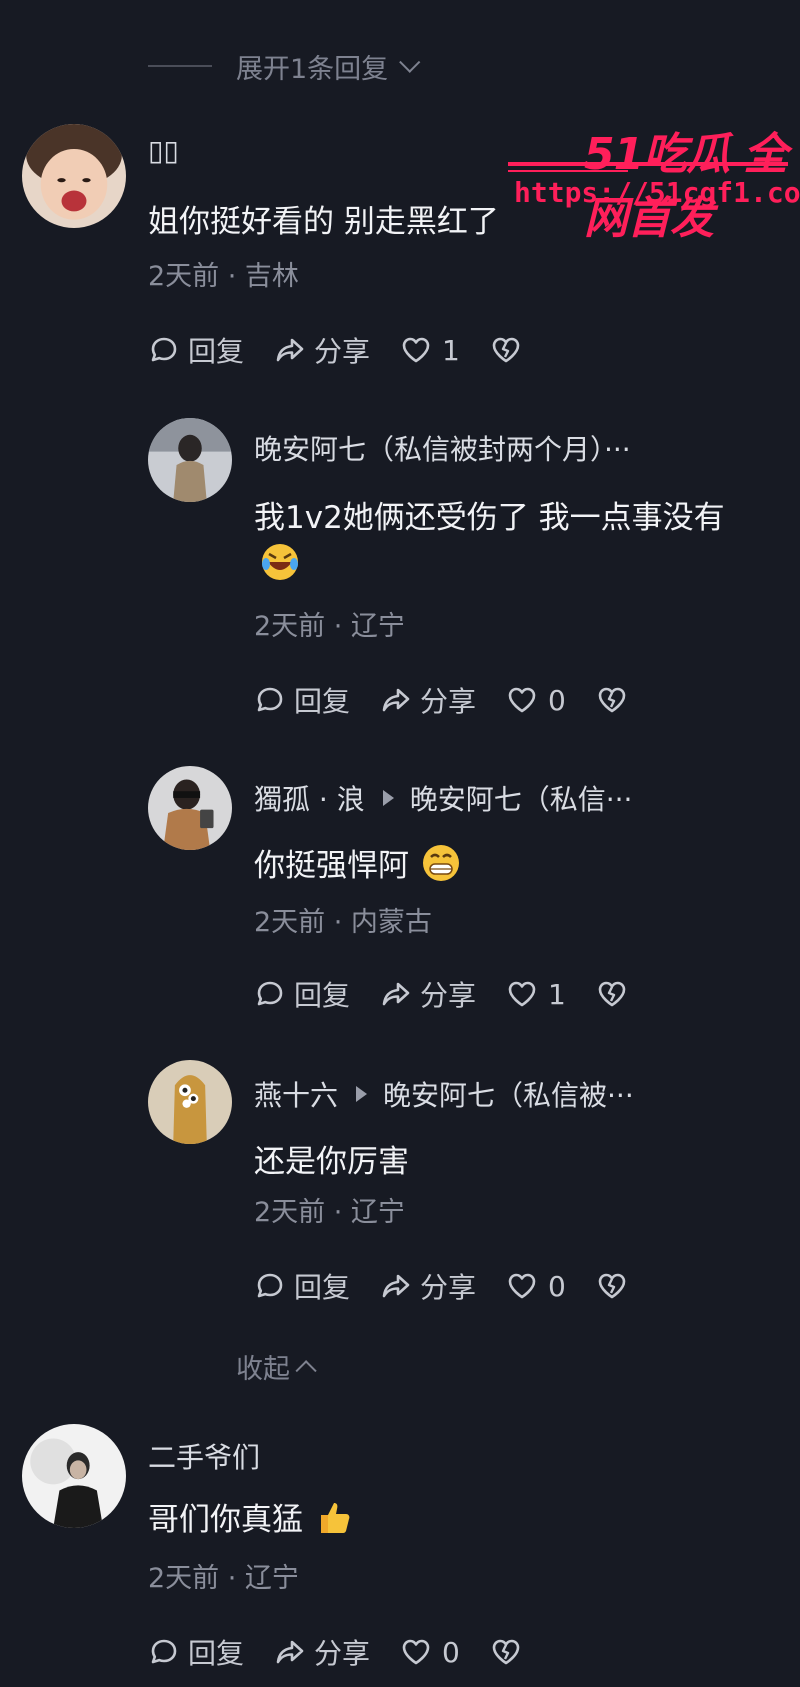  I want to click on comment-text: 姐你挺好看的 别走黑红了, so click(323, 222).